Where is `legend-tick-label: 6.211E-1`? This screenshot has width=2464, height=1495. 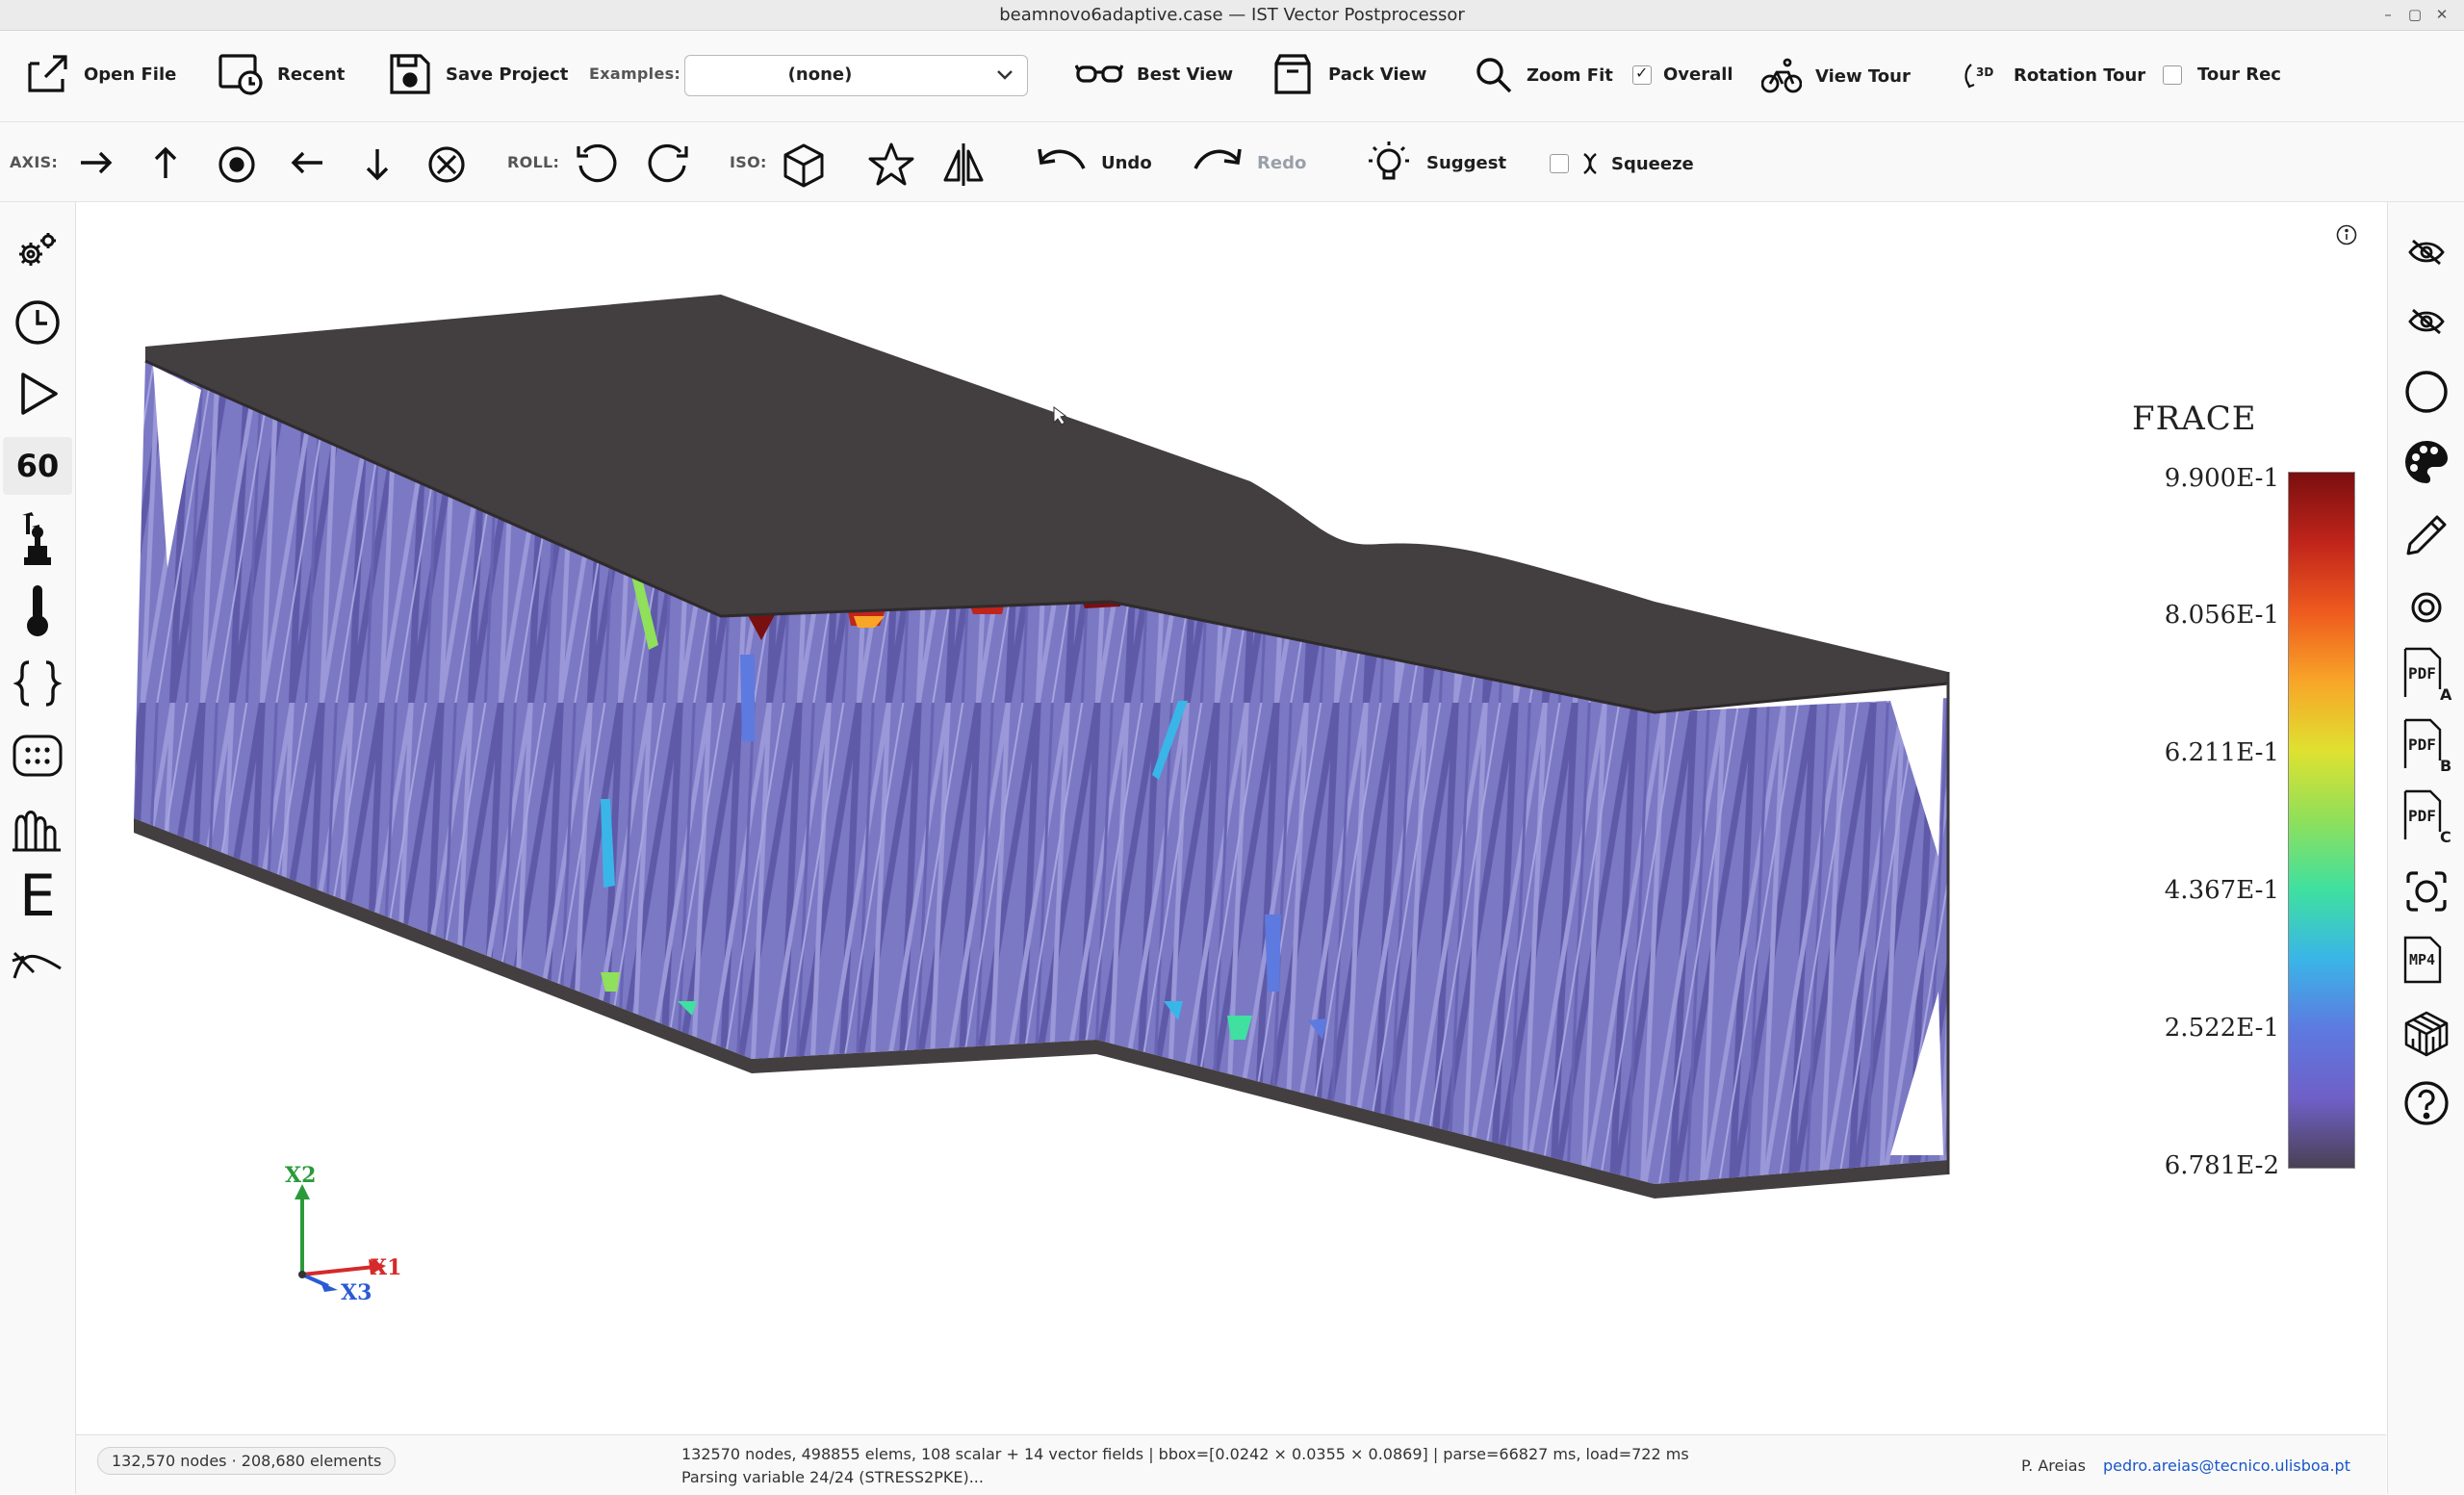 legend-tick-label: 6.211E-1 is located at coordinates (2221, 752).